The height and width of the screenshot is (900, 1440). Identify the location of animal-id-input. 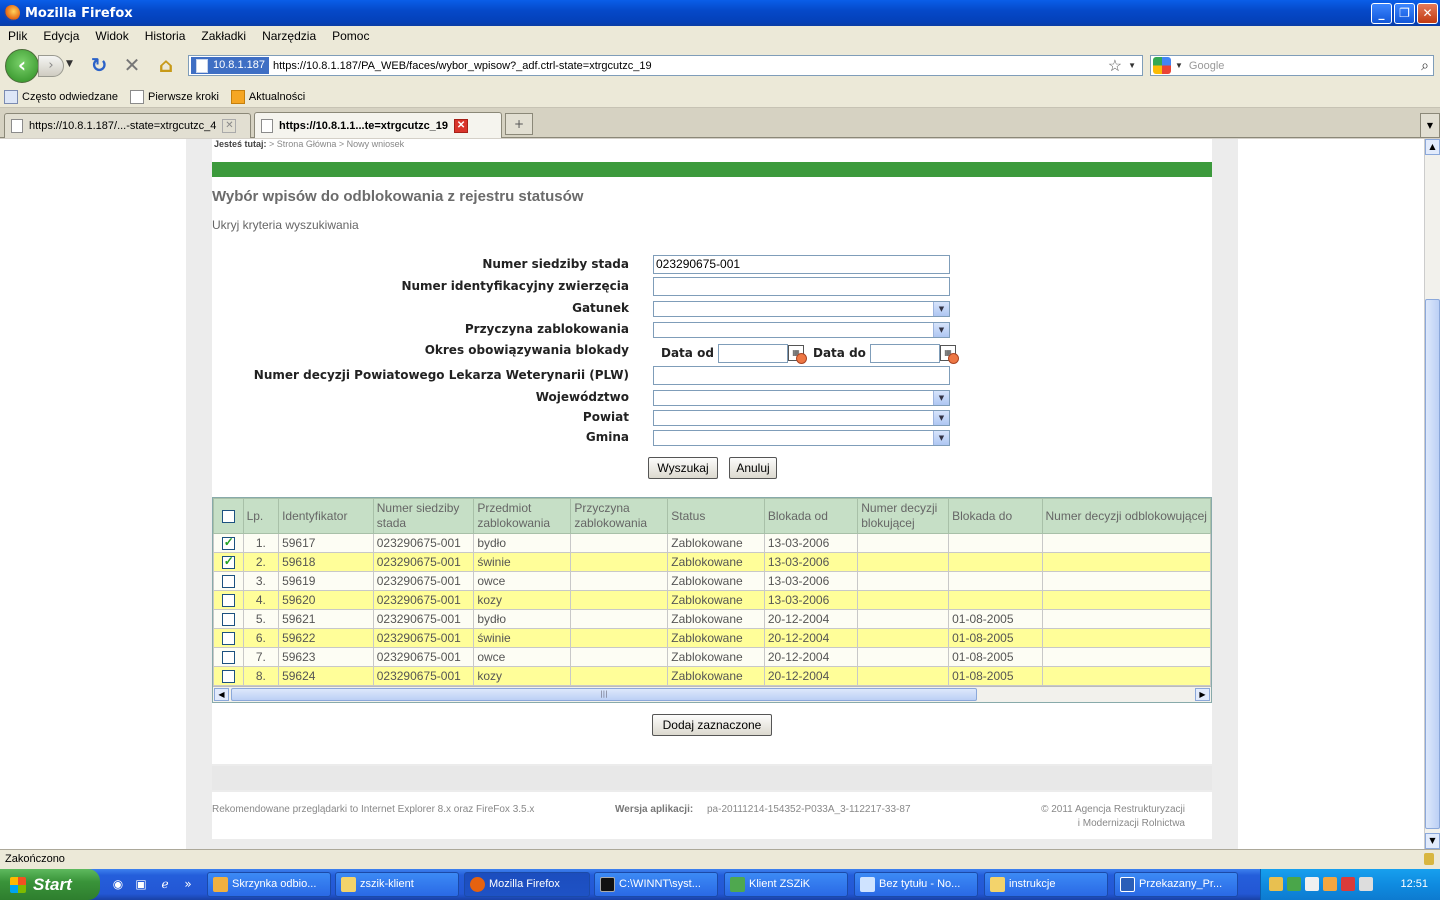
(801, 286).